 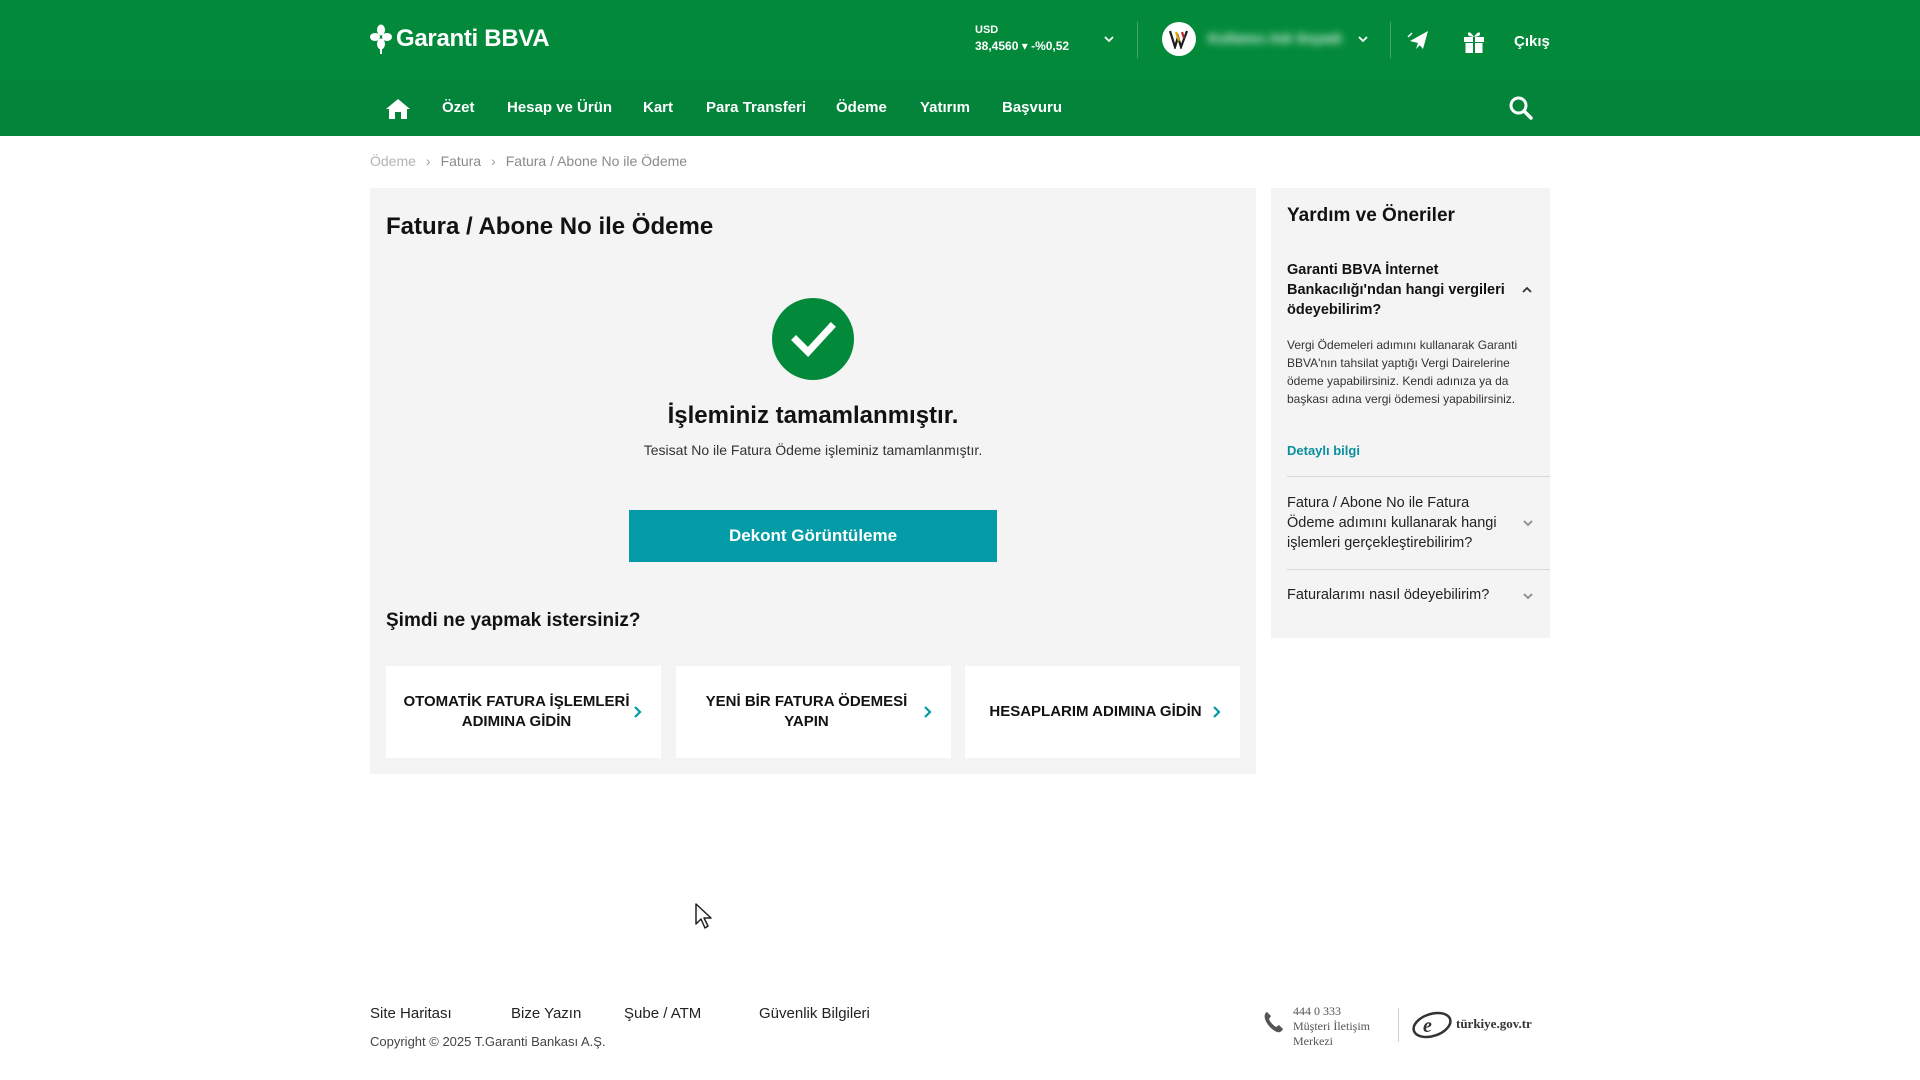 I want to click on gift-icon, so click(x=1474, y=41).